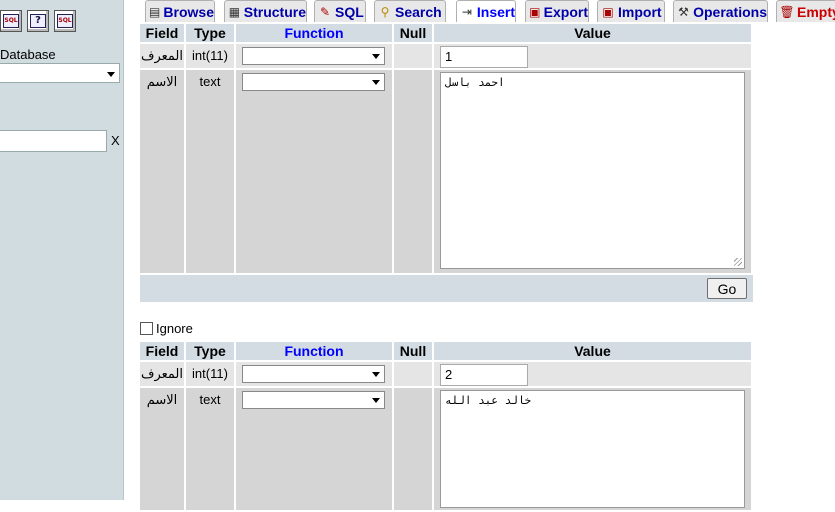 The image size is (835, 512). I want to click on browse-icon: ▤, so click(155, 11).